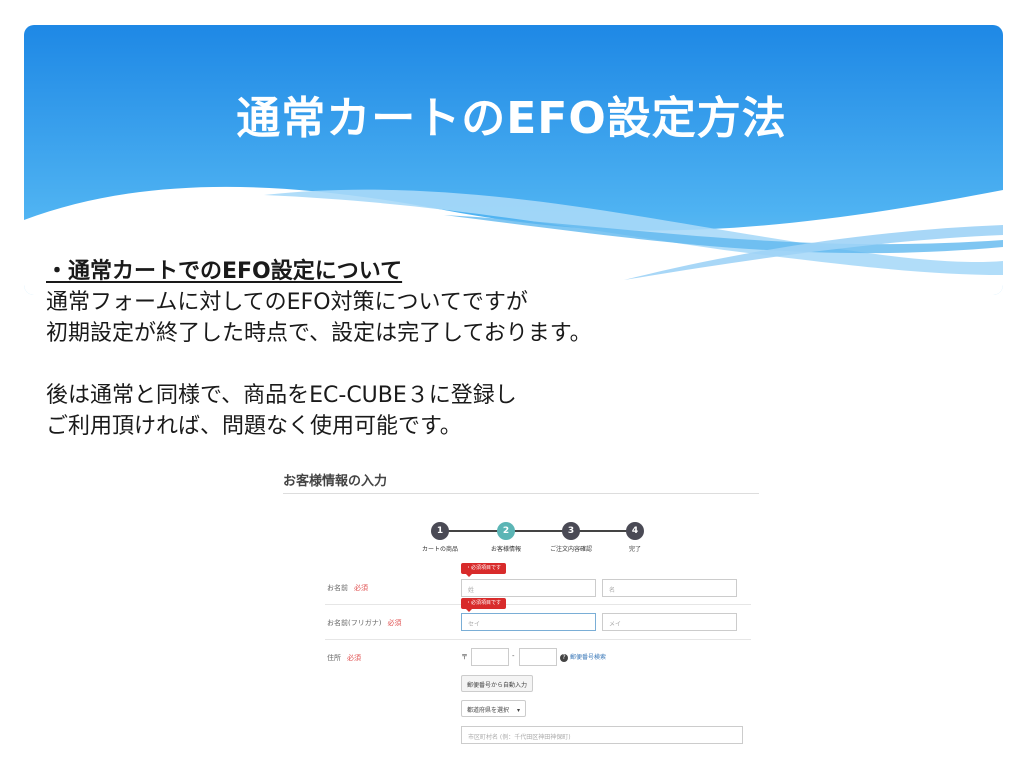 The height and width of the screenshot is (767, 1023). I want to click on body-line-1: 通常フォームに対してのEFO対策についてですが, so click(287, 302).